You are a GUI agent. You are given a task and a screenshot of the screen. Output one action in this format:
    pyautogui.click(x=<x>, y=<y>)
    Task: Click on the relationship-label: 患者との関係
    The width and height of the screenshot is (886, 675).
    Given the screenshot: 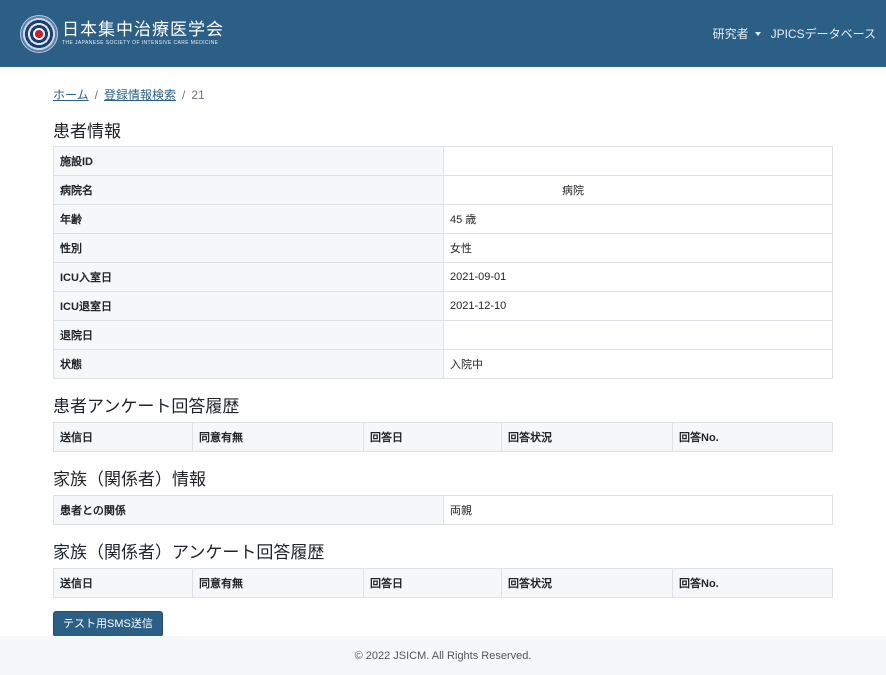 What is the action you would take?
    pyautogui.click(x=248, y=510)
    